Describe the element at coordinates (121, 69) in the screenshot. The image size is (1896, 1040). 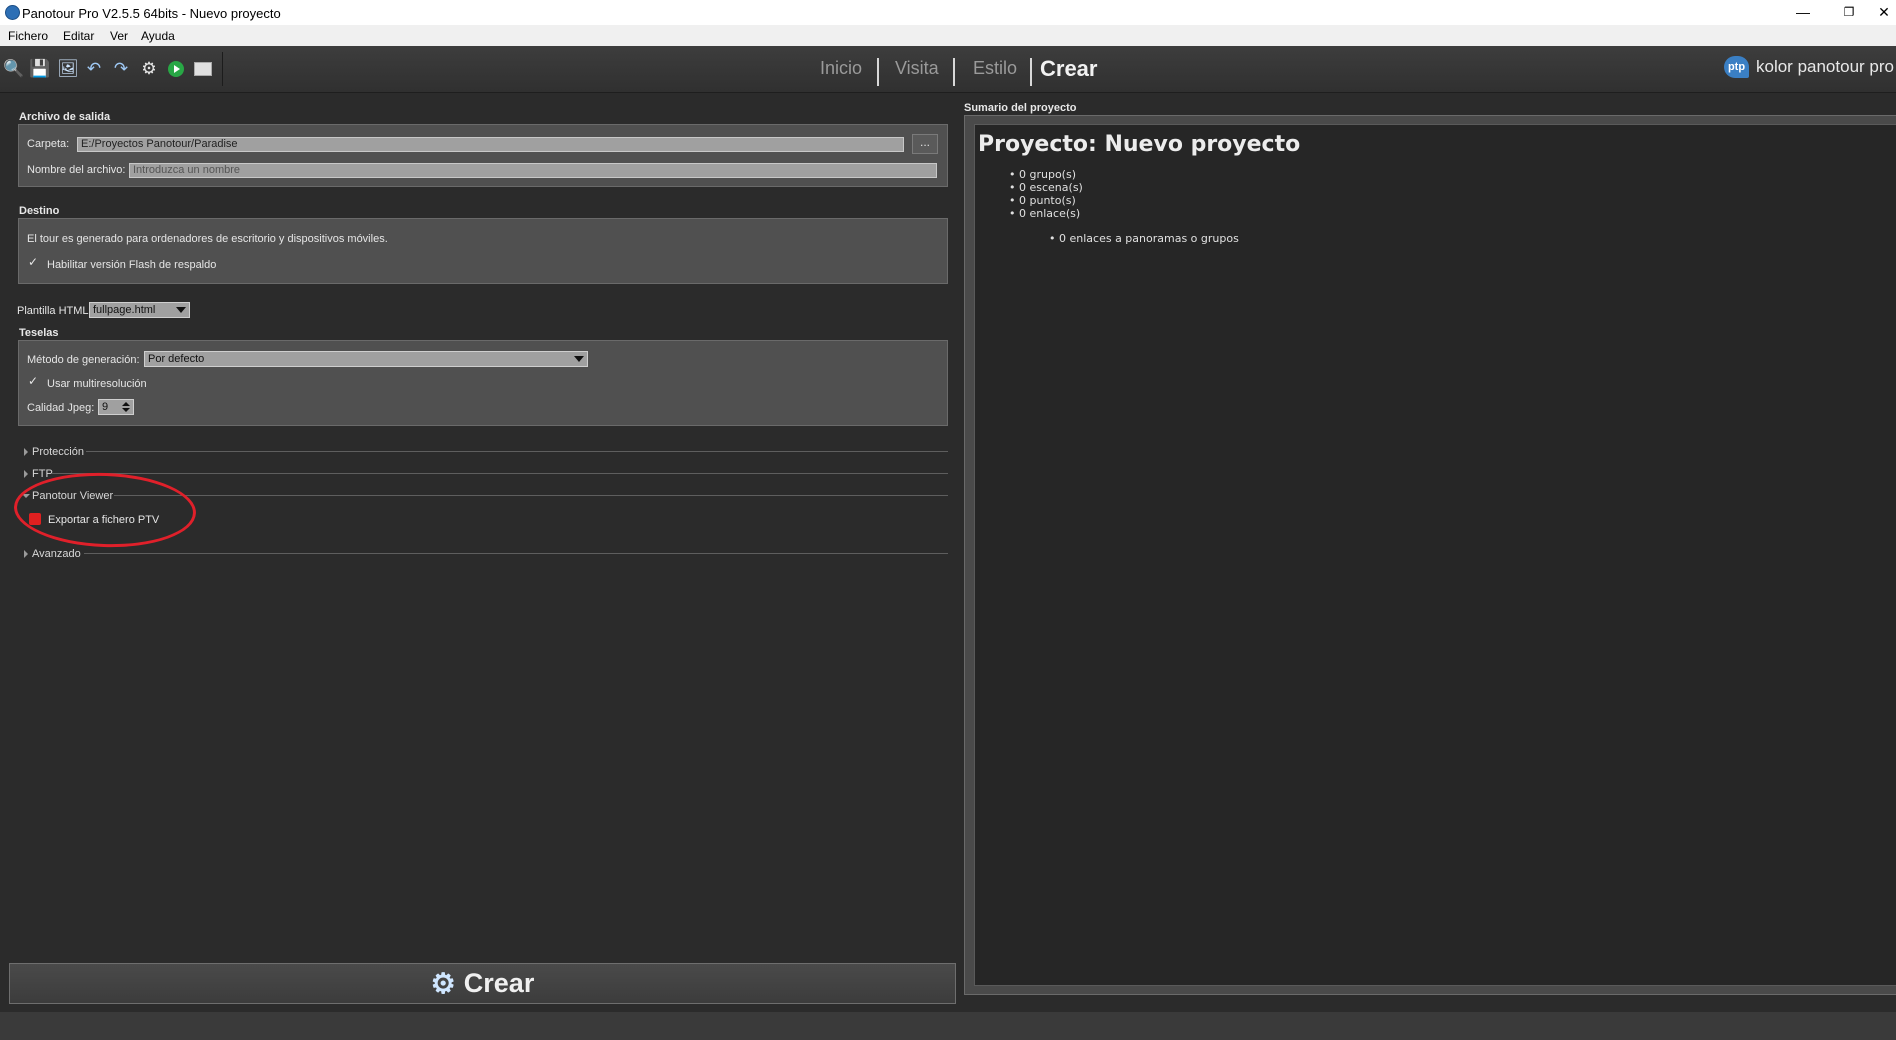
I see `redo-icon: ↷` at that location.